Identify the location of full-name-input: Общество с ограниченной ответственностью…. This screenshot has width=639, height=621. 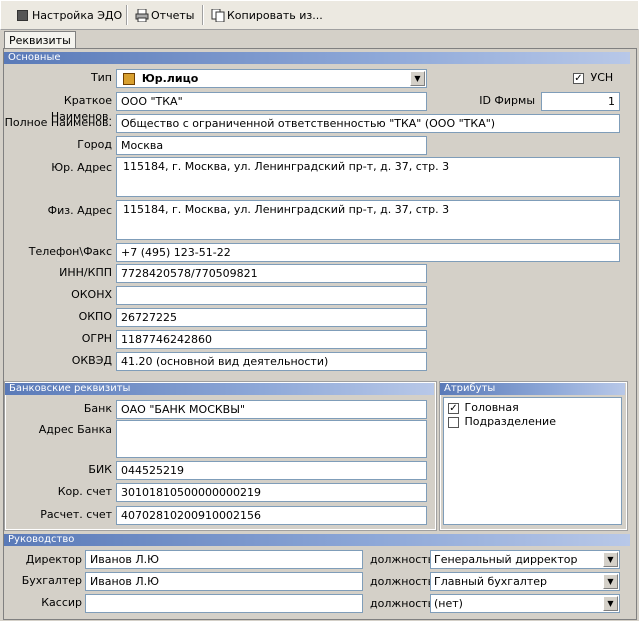
(368, 123).